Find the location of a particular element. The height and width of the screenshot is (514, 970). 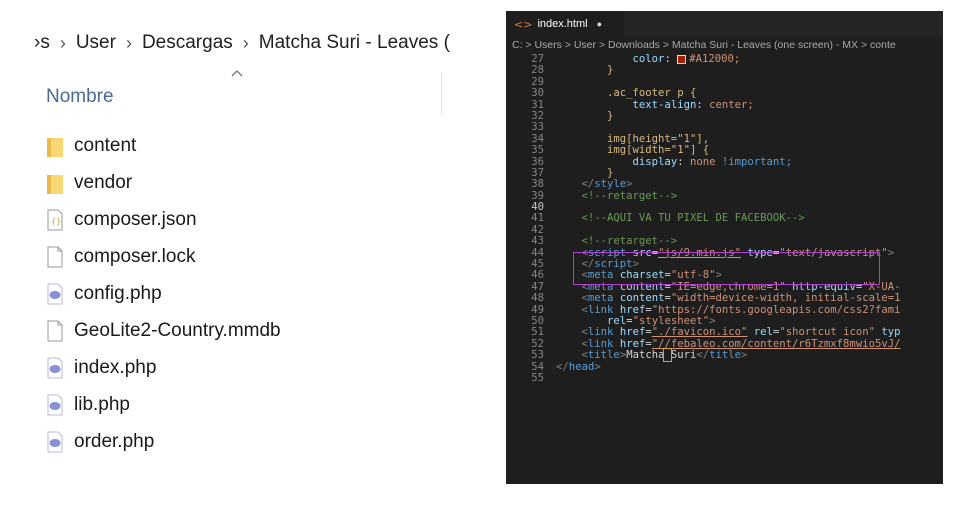

file-name: composer.json is located at coordinates (135, 219).